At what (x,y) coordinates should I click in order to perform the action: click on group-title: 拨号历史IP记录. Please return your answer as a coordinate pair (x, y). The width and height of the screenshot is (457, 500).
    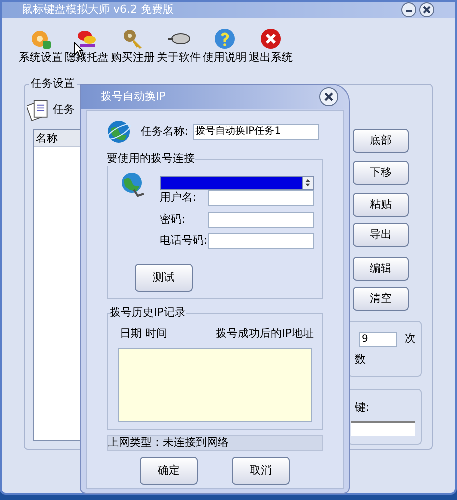
    Looking at the image, I should click on (148, 313).